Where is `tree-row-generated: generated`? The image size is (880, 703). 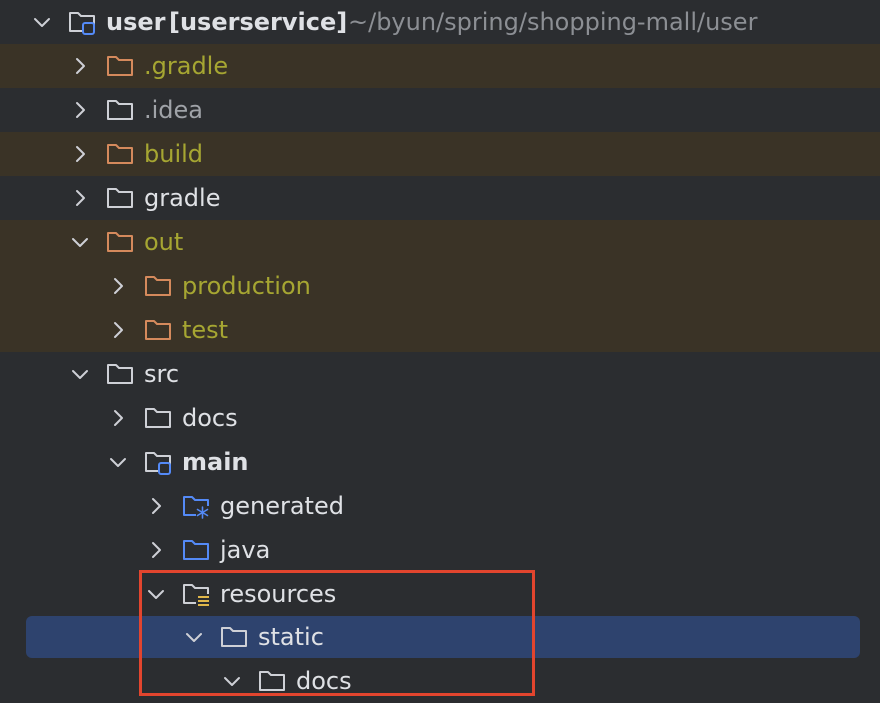 tree-row-generated: generated is located at coordinates (440, 506).